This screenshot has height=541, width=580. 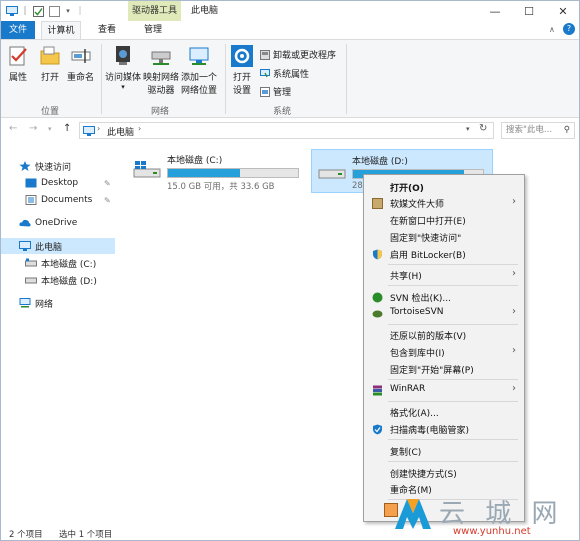 What do you see at coordinates (444, 187) in the screenshot?
I see `menu-item-open: 打开(O)` at bounding box center [444, 187].